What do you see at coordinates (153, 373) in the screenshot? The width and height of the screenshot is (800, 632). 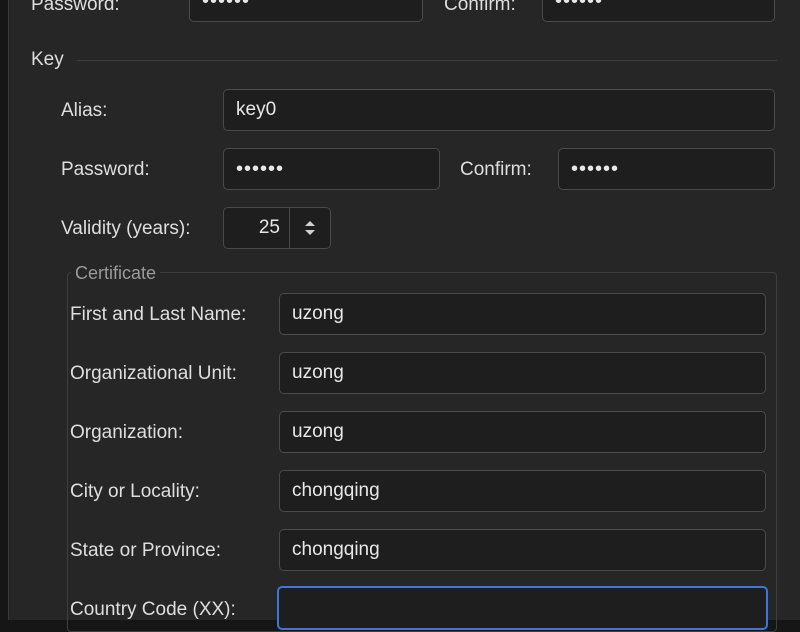 I see `org-unit-label: Organizational Unit:` at bounding box center [153, 373].